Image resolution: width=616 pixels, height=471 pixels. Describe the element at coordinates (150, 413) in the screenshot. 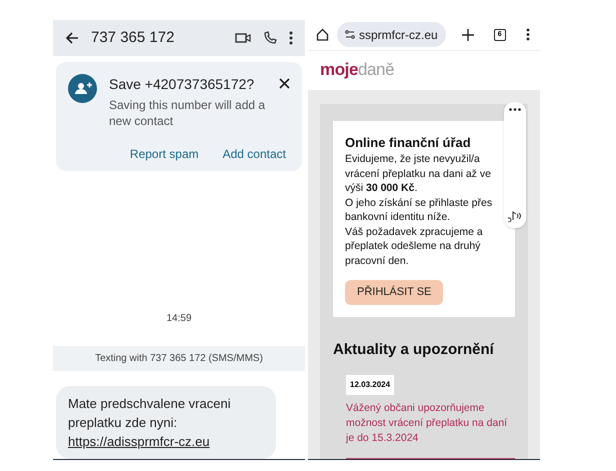

I see `message-text: Mate predschvalene vraceni preplatku zde nyni:` at that location.